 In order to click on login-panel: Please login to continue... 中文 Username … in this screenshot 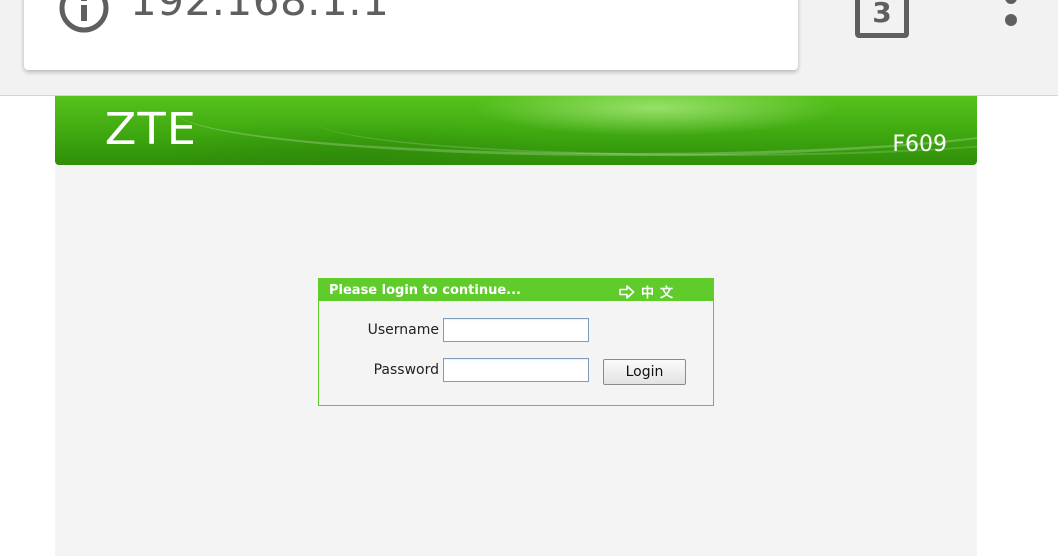, I will do `click(516, 342)`.